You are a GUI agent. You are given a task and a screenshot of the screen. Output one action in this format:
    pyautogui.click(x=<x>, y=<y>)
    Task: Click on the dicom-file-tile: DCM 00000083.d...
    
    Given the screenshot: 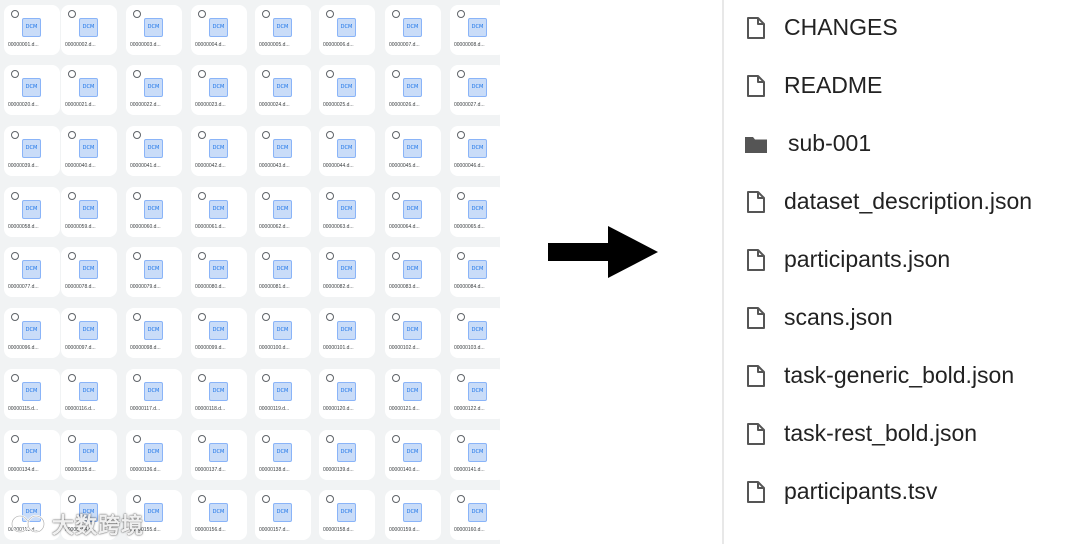 What is the action you would take?
    pyautogui.click(x=413, y=272)
    